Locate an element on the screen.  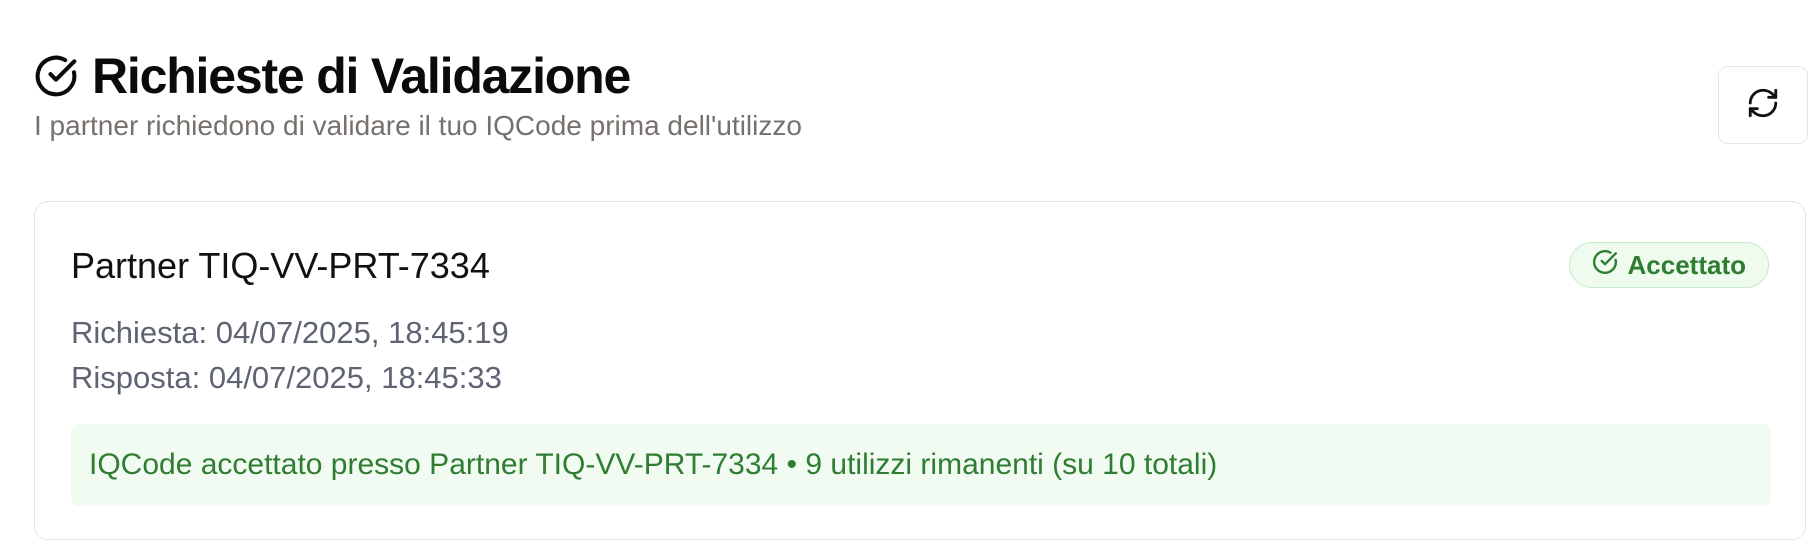
title-row: Richieste di Validazione is located at coordinates (418, 76).